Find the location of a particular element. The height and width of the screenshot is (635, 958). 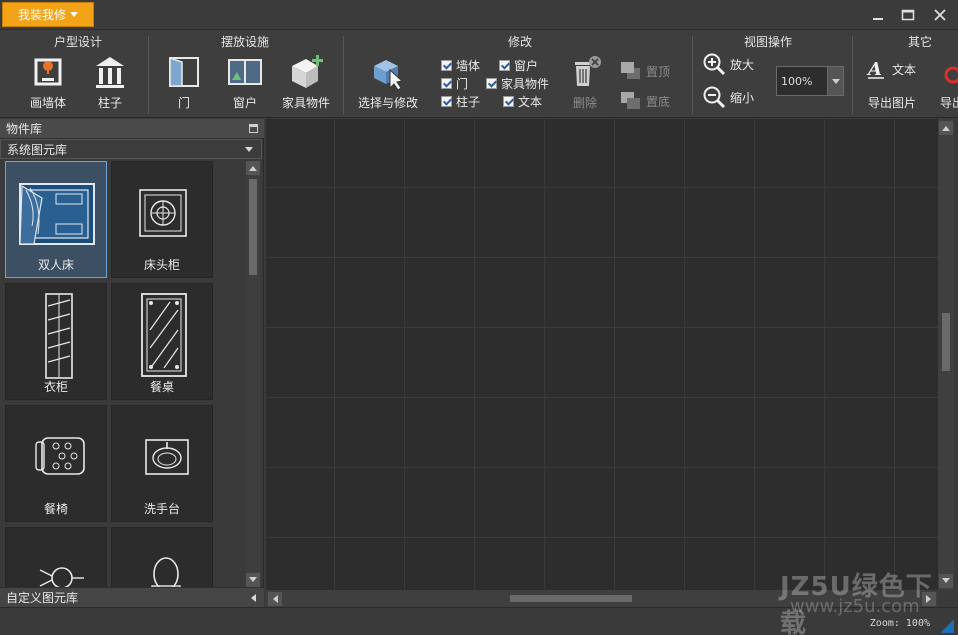

send-to-bottom-button: 置底 is located at coordinates (645, 101).